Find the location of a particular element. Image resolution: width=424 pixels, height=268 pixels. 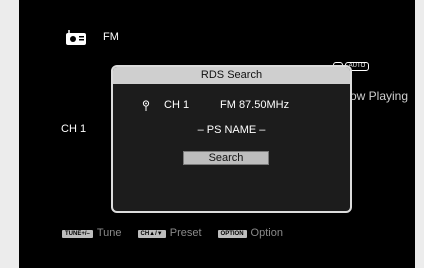

tune-key-icon: TUNE+/– is located at coordinates (77, 233).